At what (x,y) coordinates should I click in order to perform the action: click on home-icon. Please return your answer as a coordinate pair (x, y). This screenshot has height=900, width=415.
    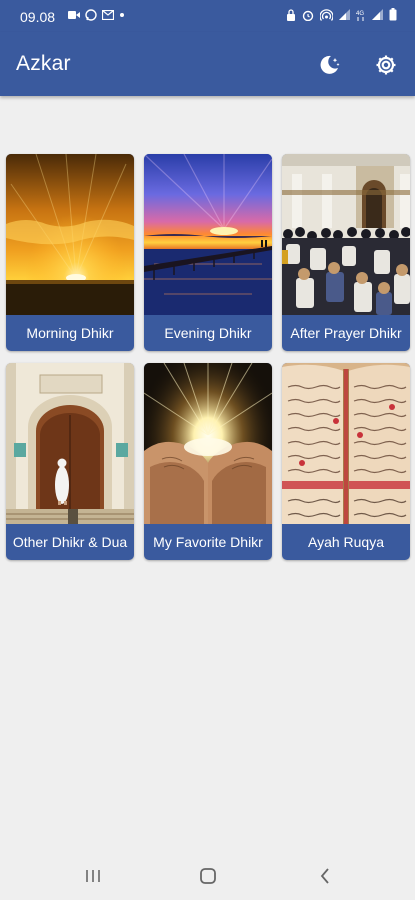
    Looking at the image, I should click on (208, 876).